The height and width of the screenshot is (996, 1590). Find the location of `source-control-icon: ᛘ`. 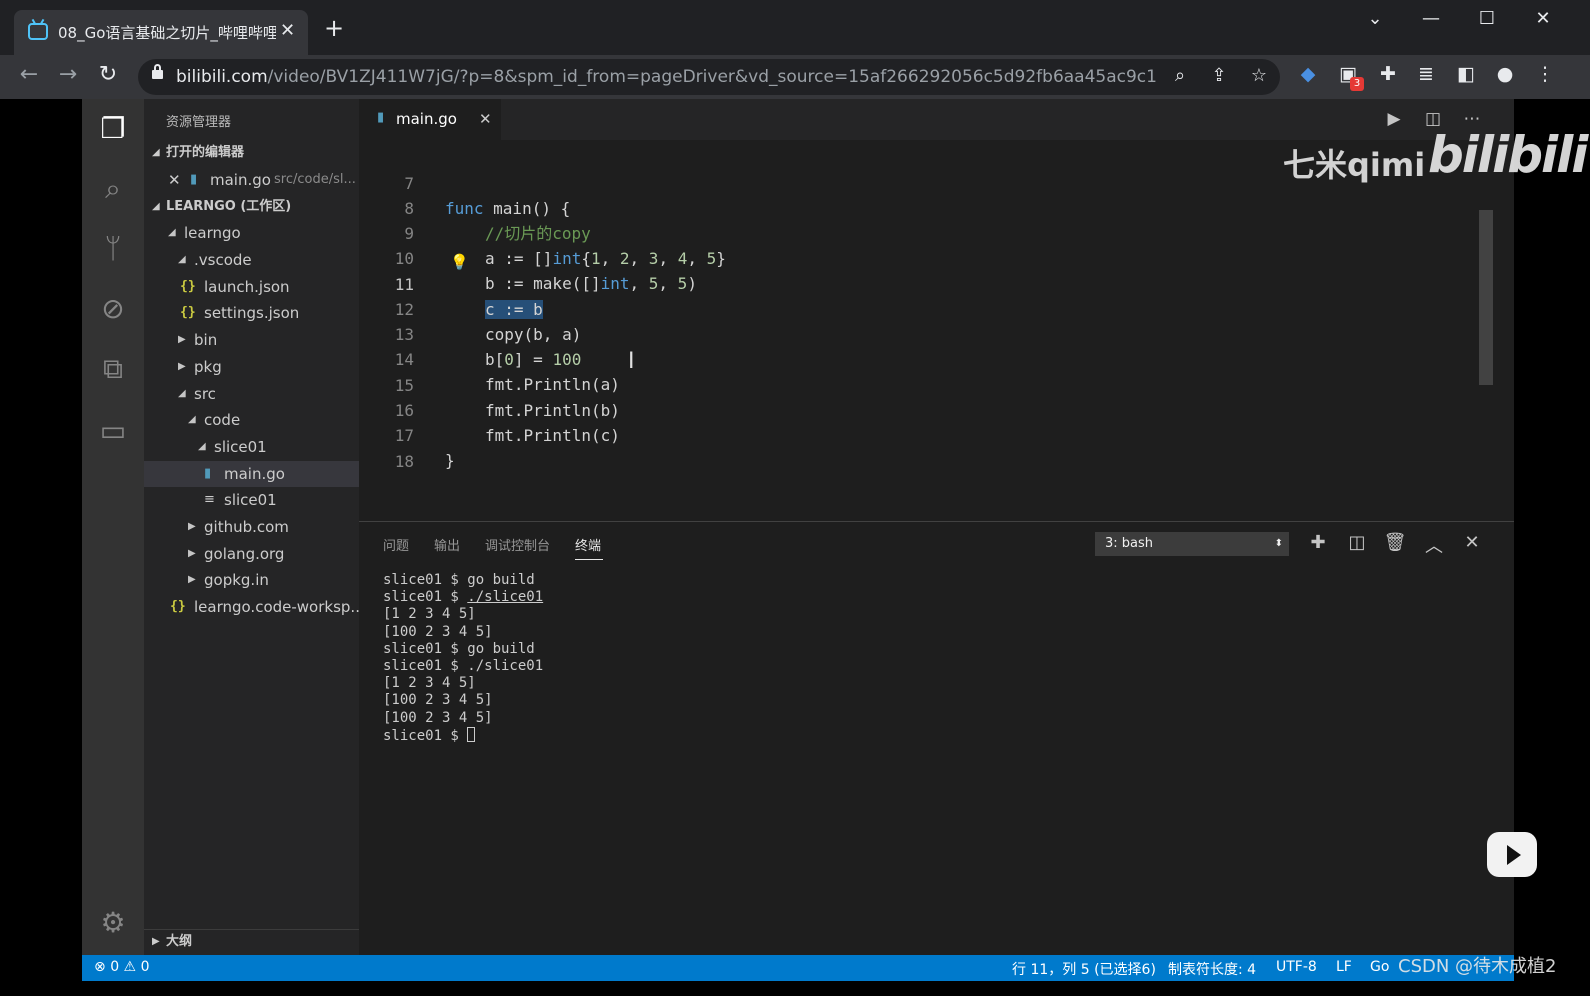

source-control-icon: ᛘ is located at coordinates (113, 249).